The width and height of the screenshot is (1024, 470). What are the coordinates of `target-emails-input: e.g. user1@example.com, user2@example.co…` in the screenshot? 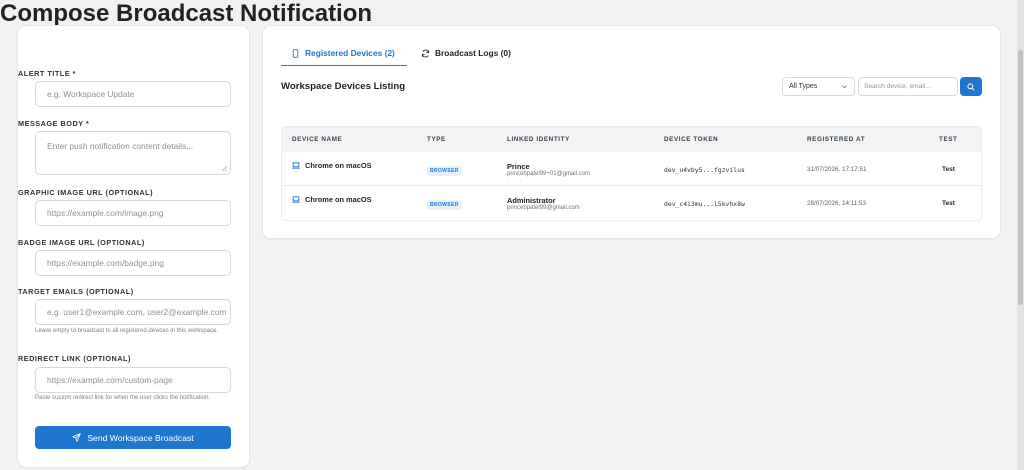 It's located at (133, 312).